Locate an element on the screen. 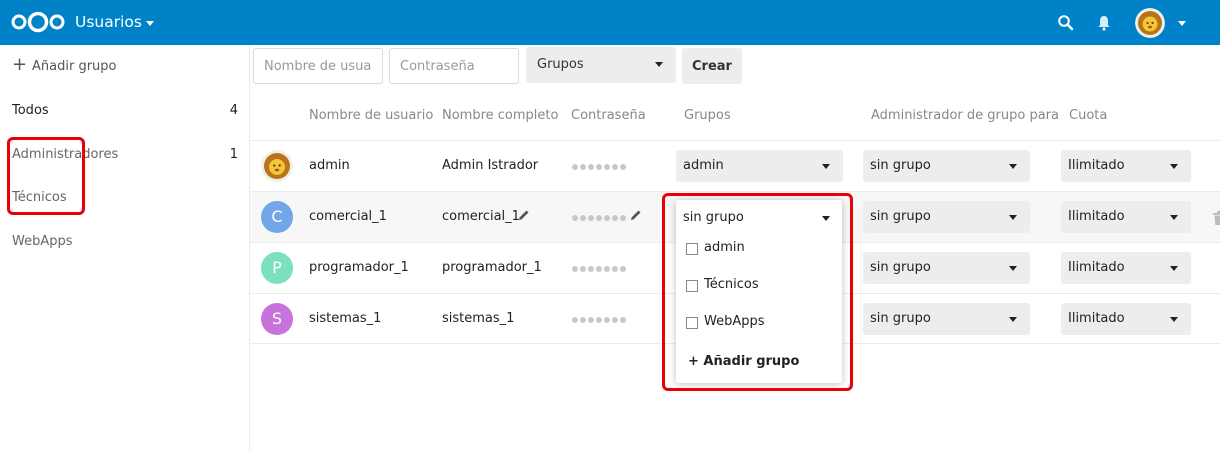 This screenshot has width=1220, height=450. groups-select-label: Grupos is located at coordinates (560, 64).